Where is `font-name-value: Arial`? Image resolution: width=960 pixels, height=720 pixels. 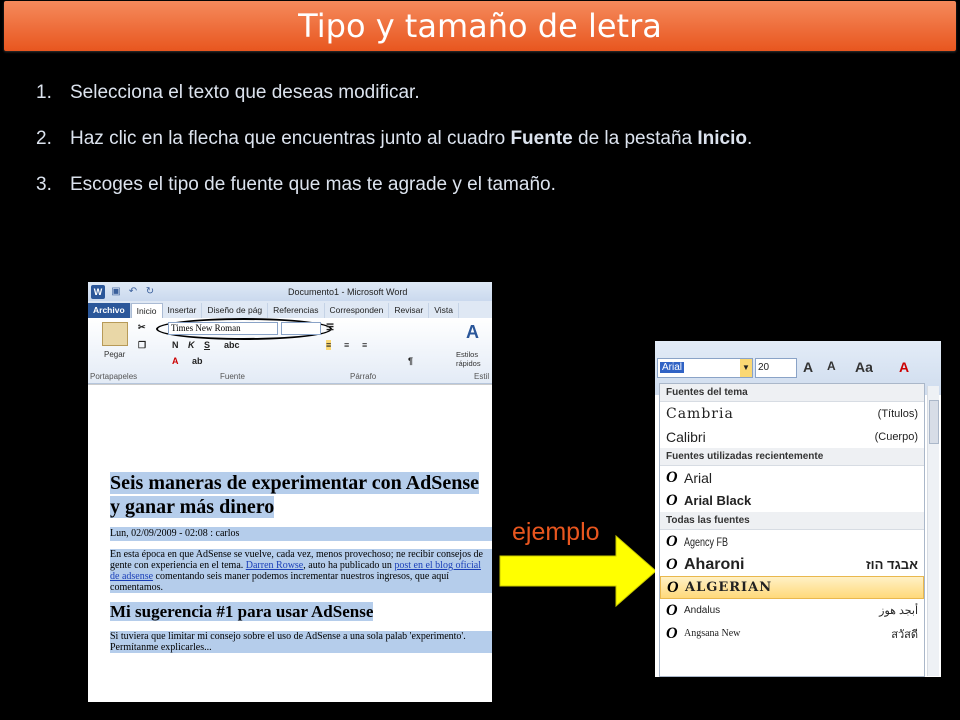 font-name-value: Arial is located at coordinates (672, 367).